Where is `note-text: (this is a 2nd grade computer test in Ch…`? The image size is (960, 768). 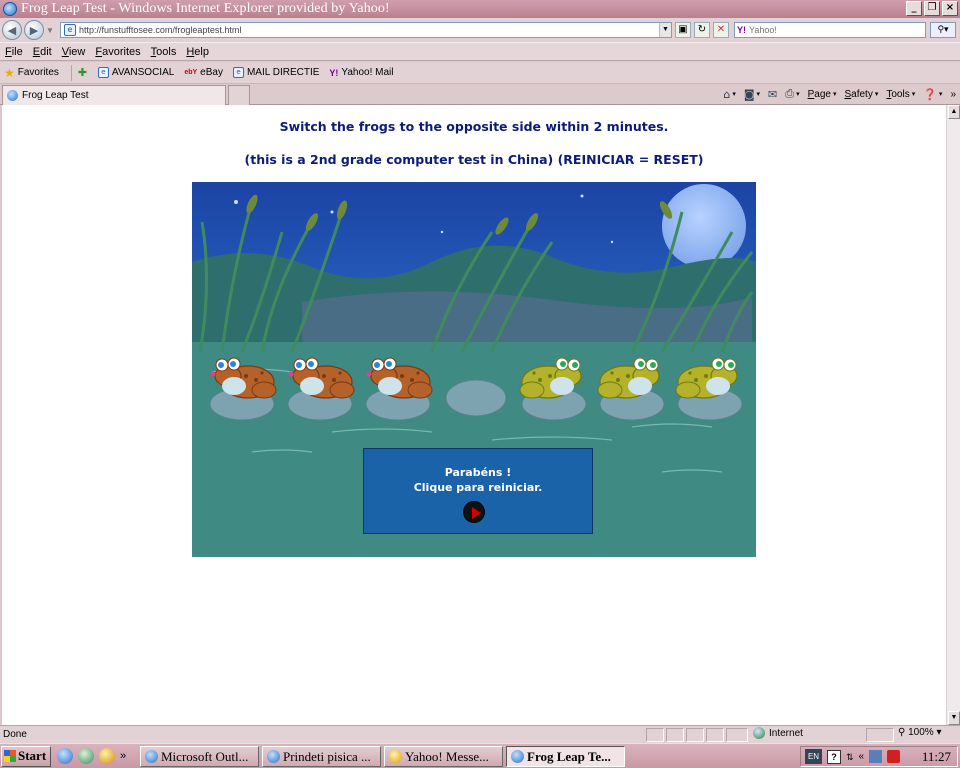
note-text: (this is a 2nd grade computer test in Ch… is located at coordinates (474, 159).